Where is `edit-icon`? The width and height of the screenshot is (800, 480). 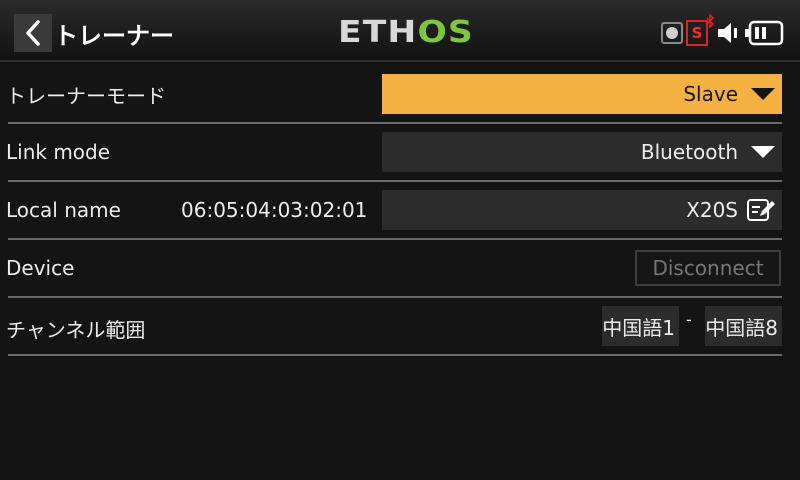 edit-icon is located at coordinates (761, 210).